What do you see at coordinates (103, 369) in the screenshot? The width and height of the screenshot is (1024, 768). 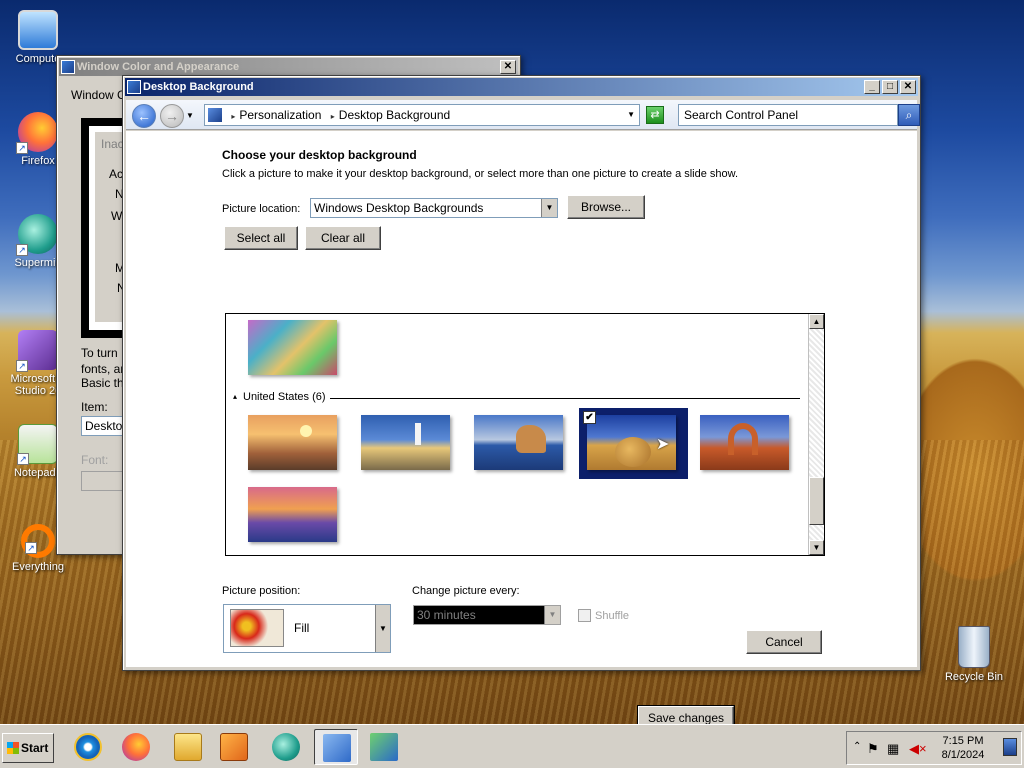 I see `instructions-line-2: fonts, ar` at bounding box center [103, 369].